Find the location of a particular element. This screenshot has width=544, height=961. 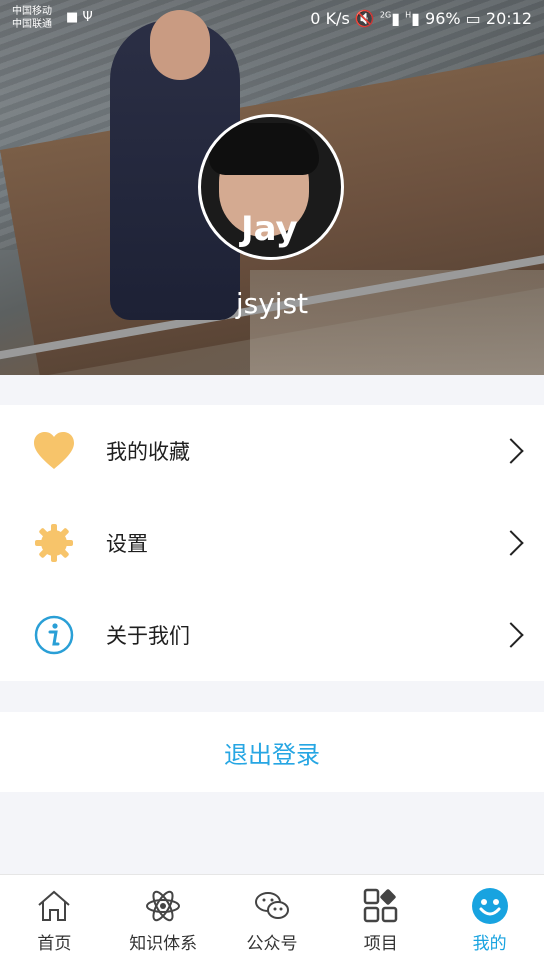

menu-item-about: 关于我们 is located at coordinates (272, 635).